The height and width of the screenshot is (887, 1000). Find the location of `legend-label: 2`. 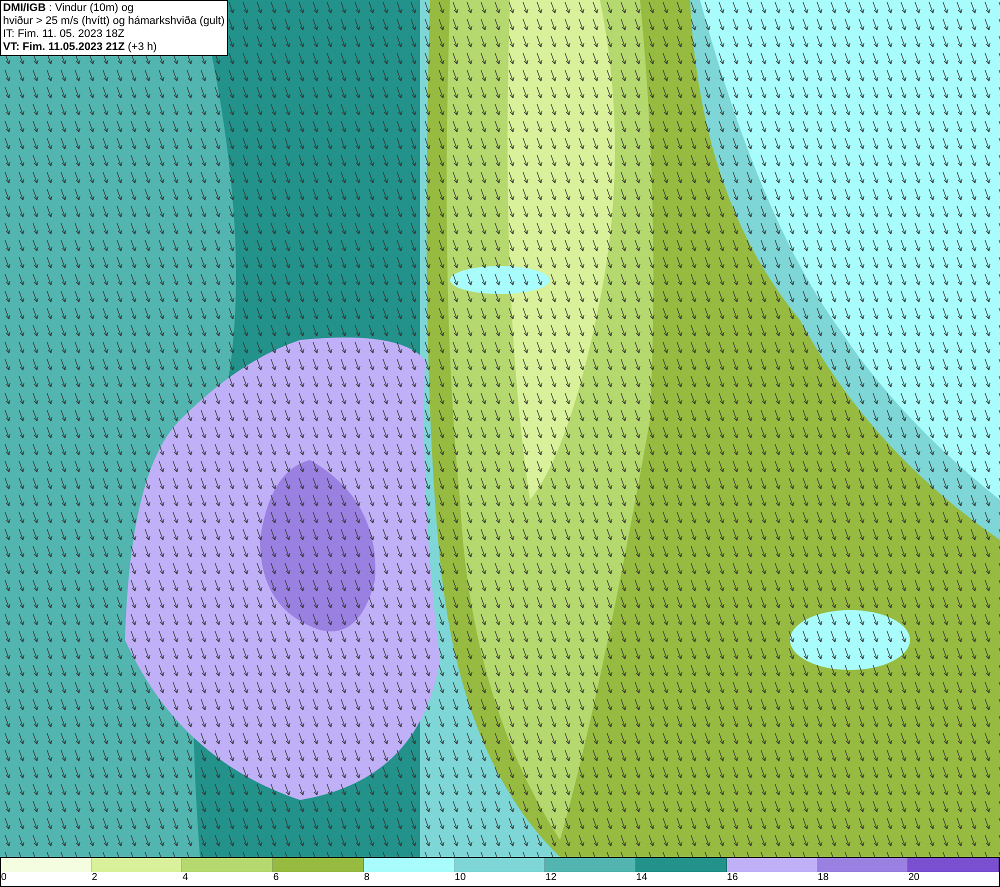

legend-label: 2 is located at coordinates (95, 878).